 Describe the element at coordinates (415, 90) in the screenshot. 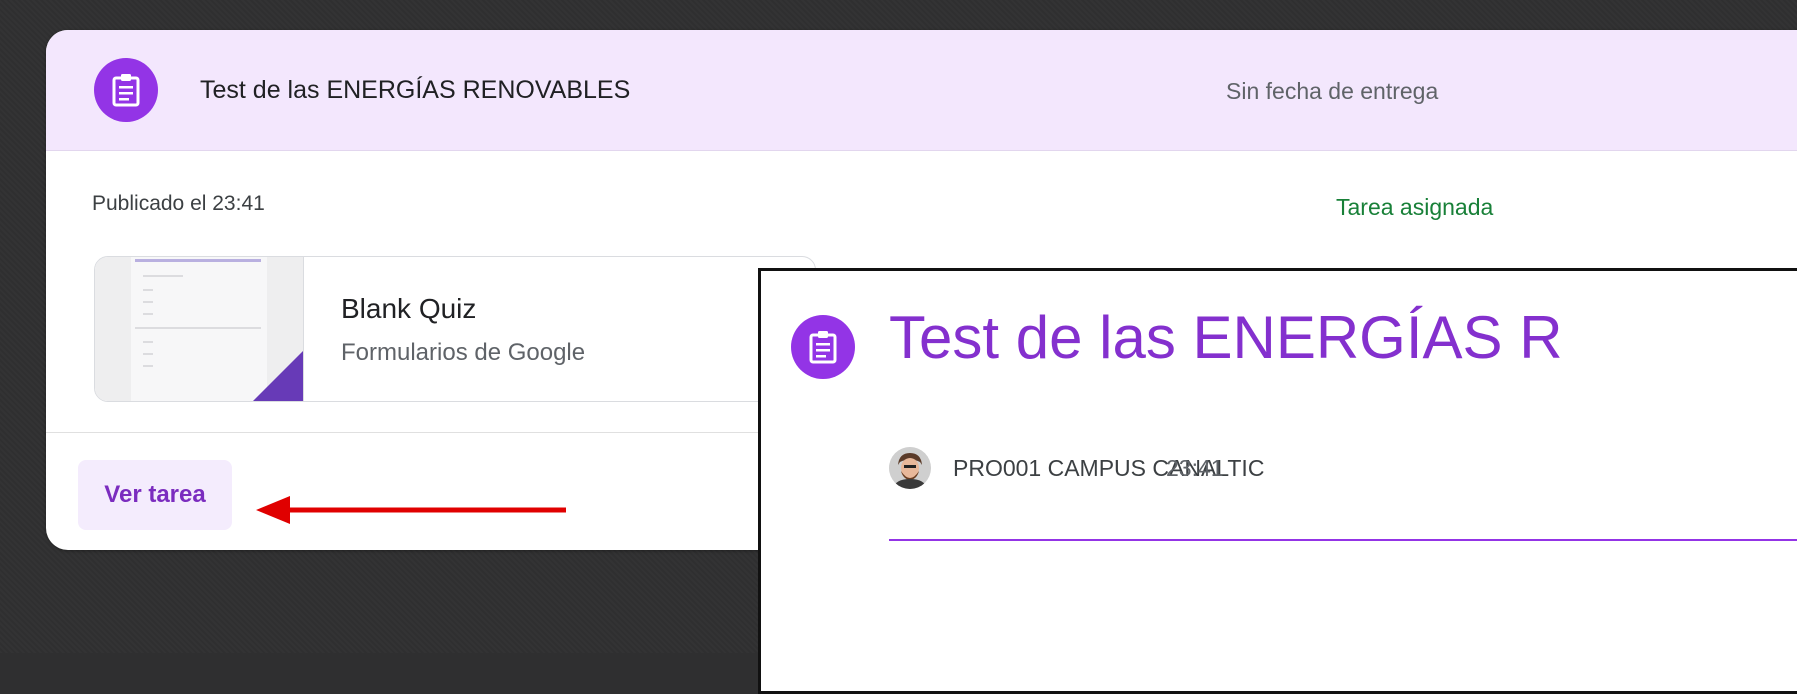

I see `assignment-title: Test de las ENERGÍAS RENOVABLES` at that location.